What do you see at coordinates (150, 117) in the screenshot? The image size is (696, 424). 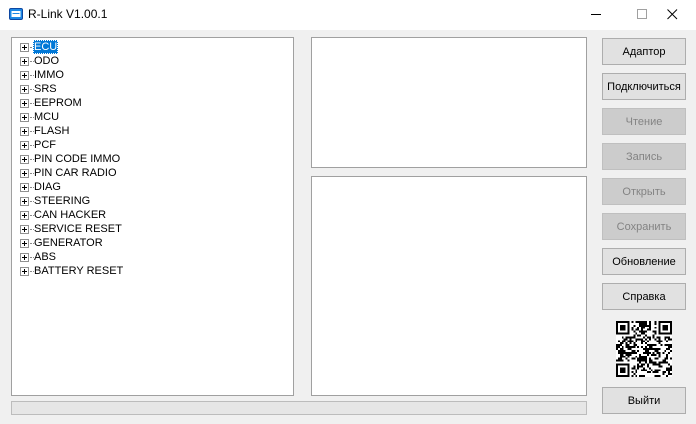 I see `tree-node: MCU` at bounding box center [150, 117].